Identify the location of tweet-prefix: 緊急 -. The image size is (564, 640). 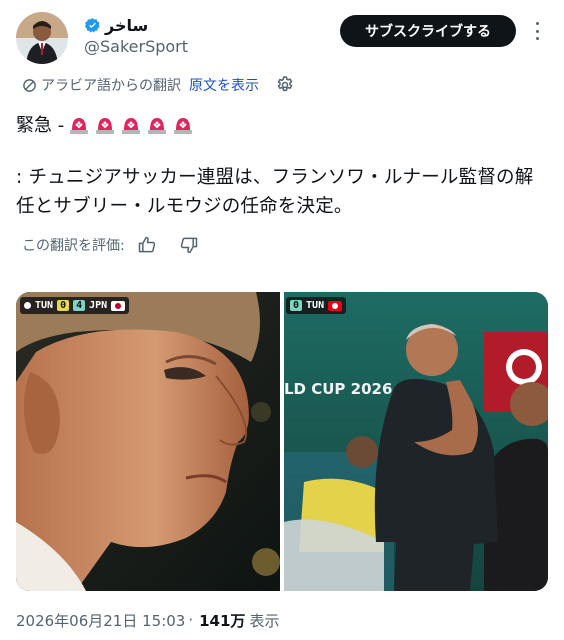
(40, 125).